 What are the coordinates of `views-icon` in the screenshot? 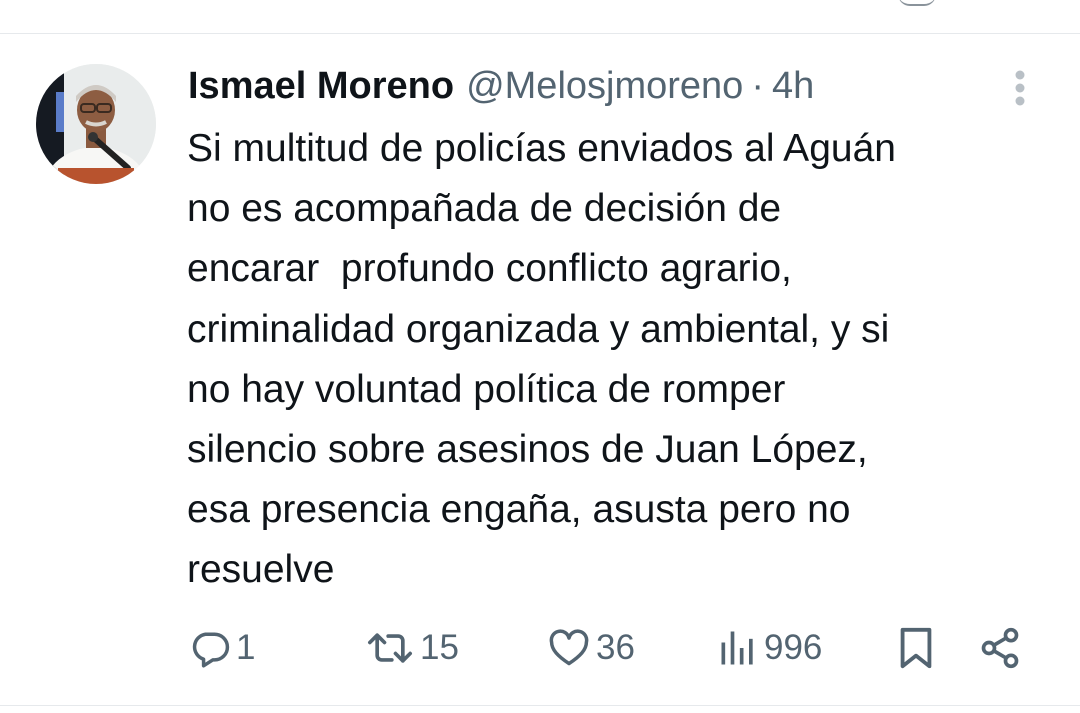 It's located at (737, 648).